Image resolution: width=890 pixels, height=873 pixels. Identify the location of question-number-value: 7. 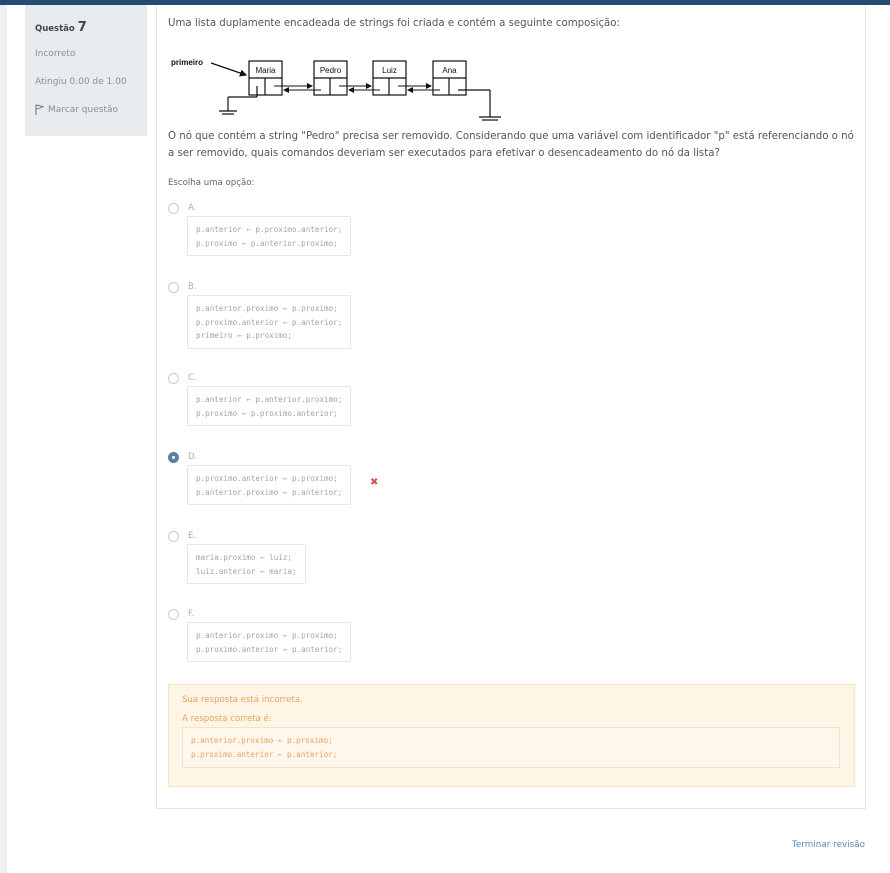
(82, 27).